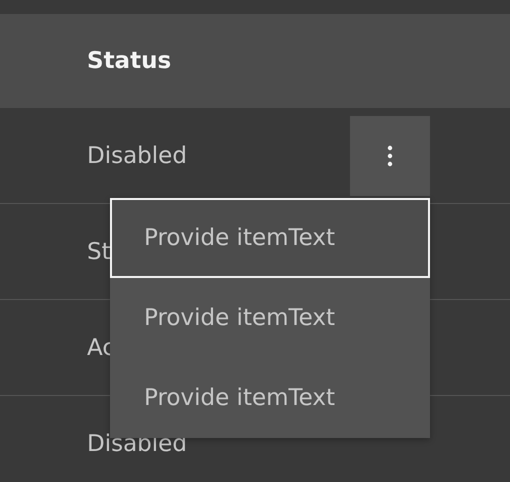 This screenshot has width=510, height=482. I want to click on overflow-menu-button, so click(390, 156).